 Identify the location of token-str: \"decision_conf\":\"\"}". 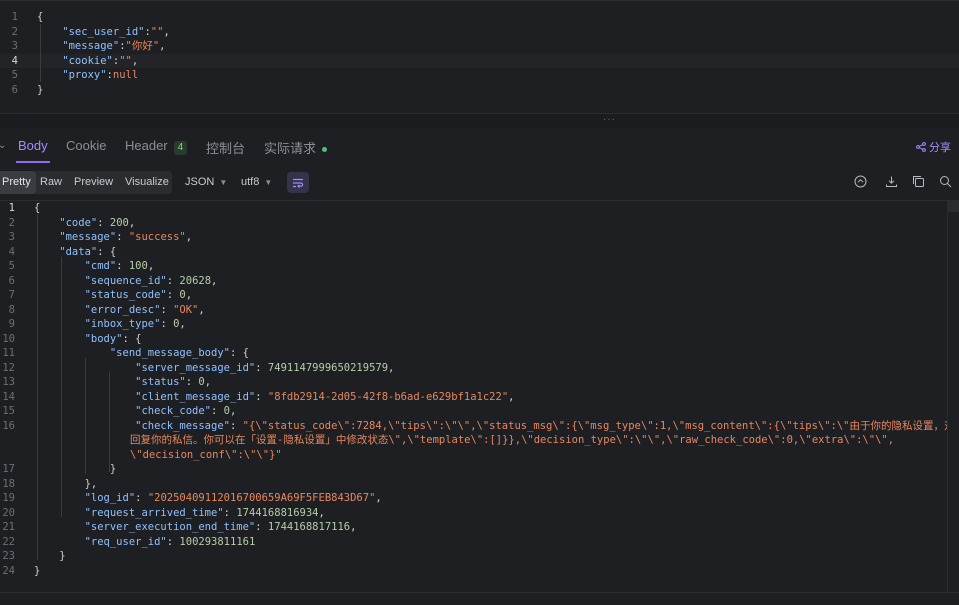
(206, 454).